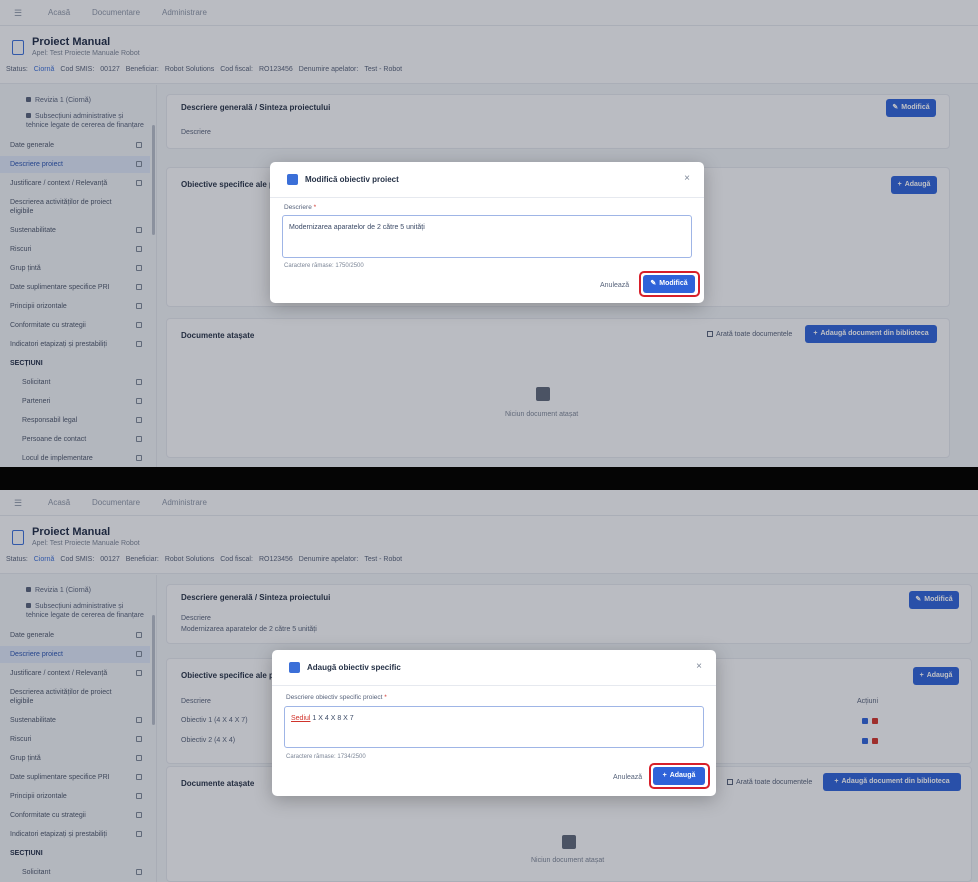 The height and width of the screenshot is (882, 978). I want to click on confirm-edit-button: ✎ Modifică, so click(669, 284).